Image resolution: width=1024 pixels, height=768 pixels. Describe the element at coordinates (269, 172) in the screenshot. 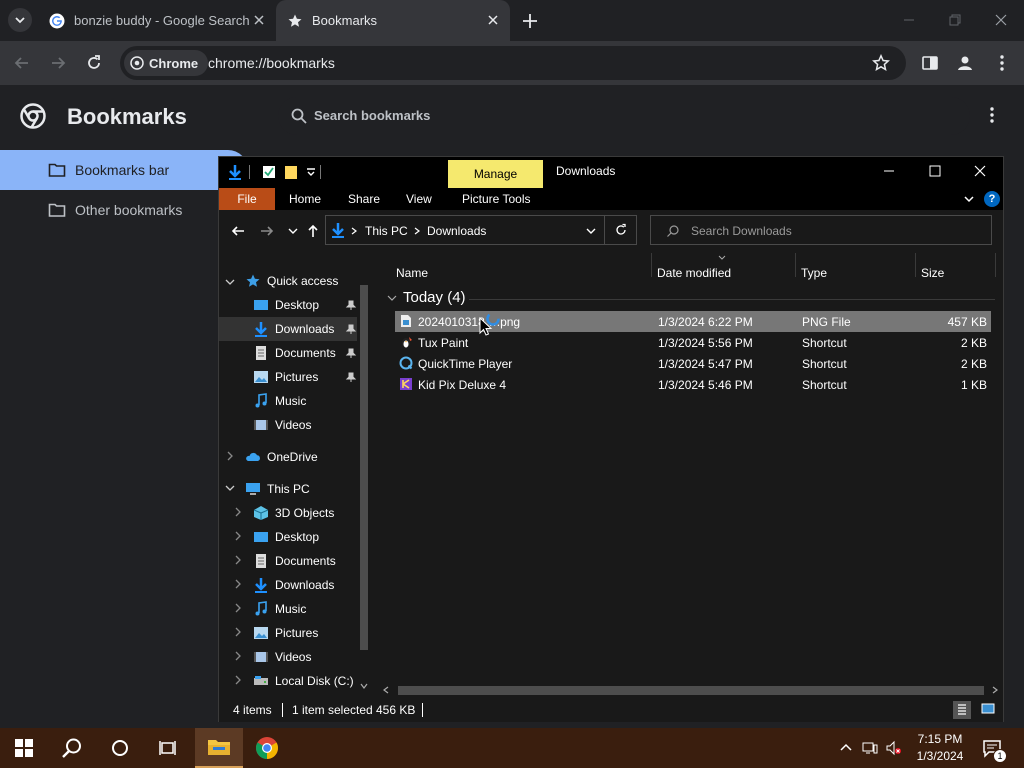

I see `properties-icon` at that location.